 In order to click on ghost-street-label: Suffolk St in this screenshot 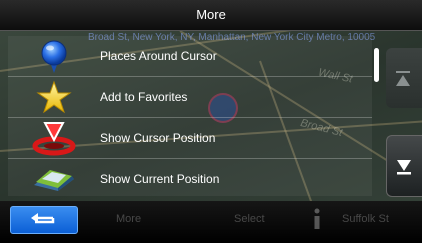, I will do `click(365, 219)`.